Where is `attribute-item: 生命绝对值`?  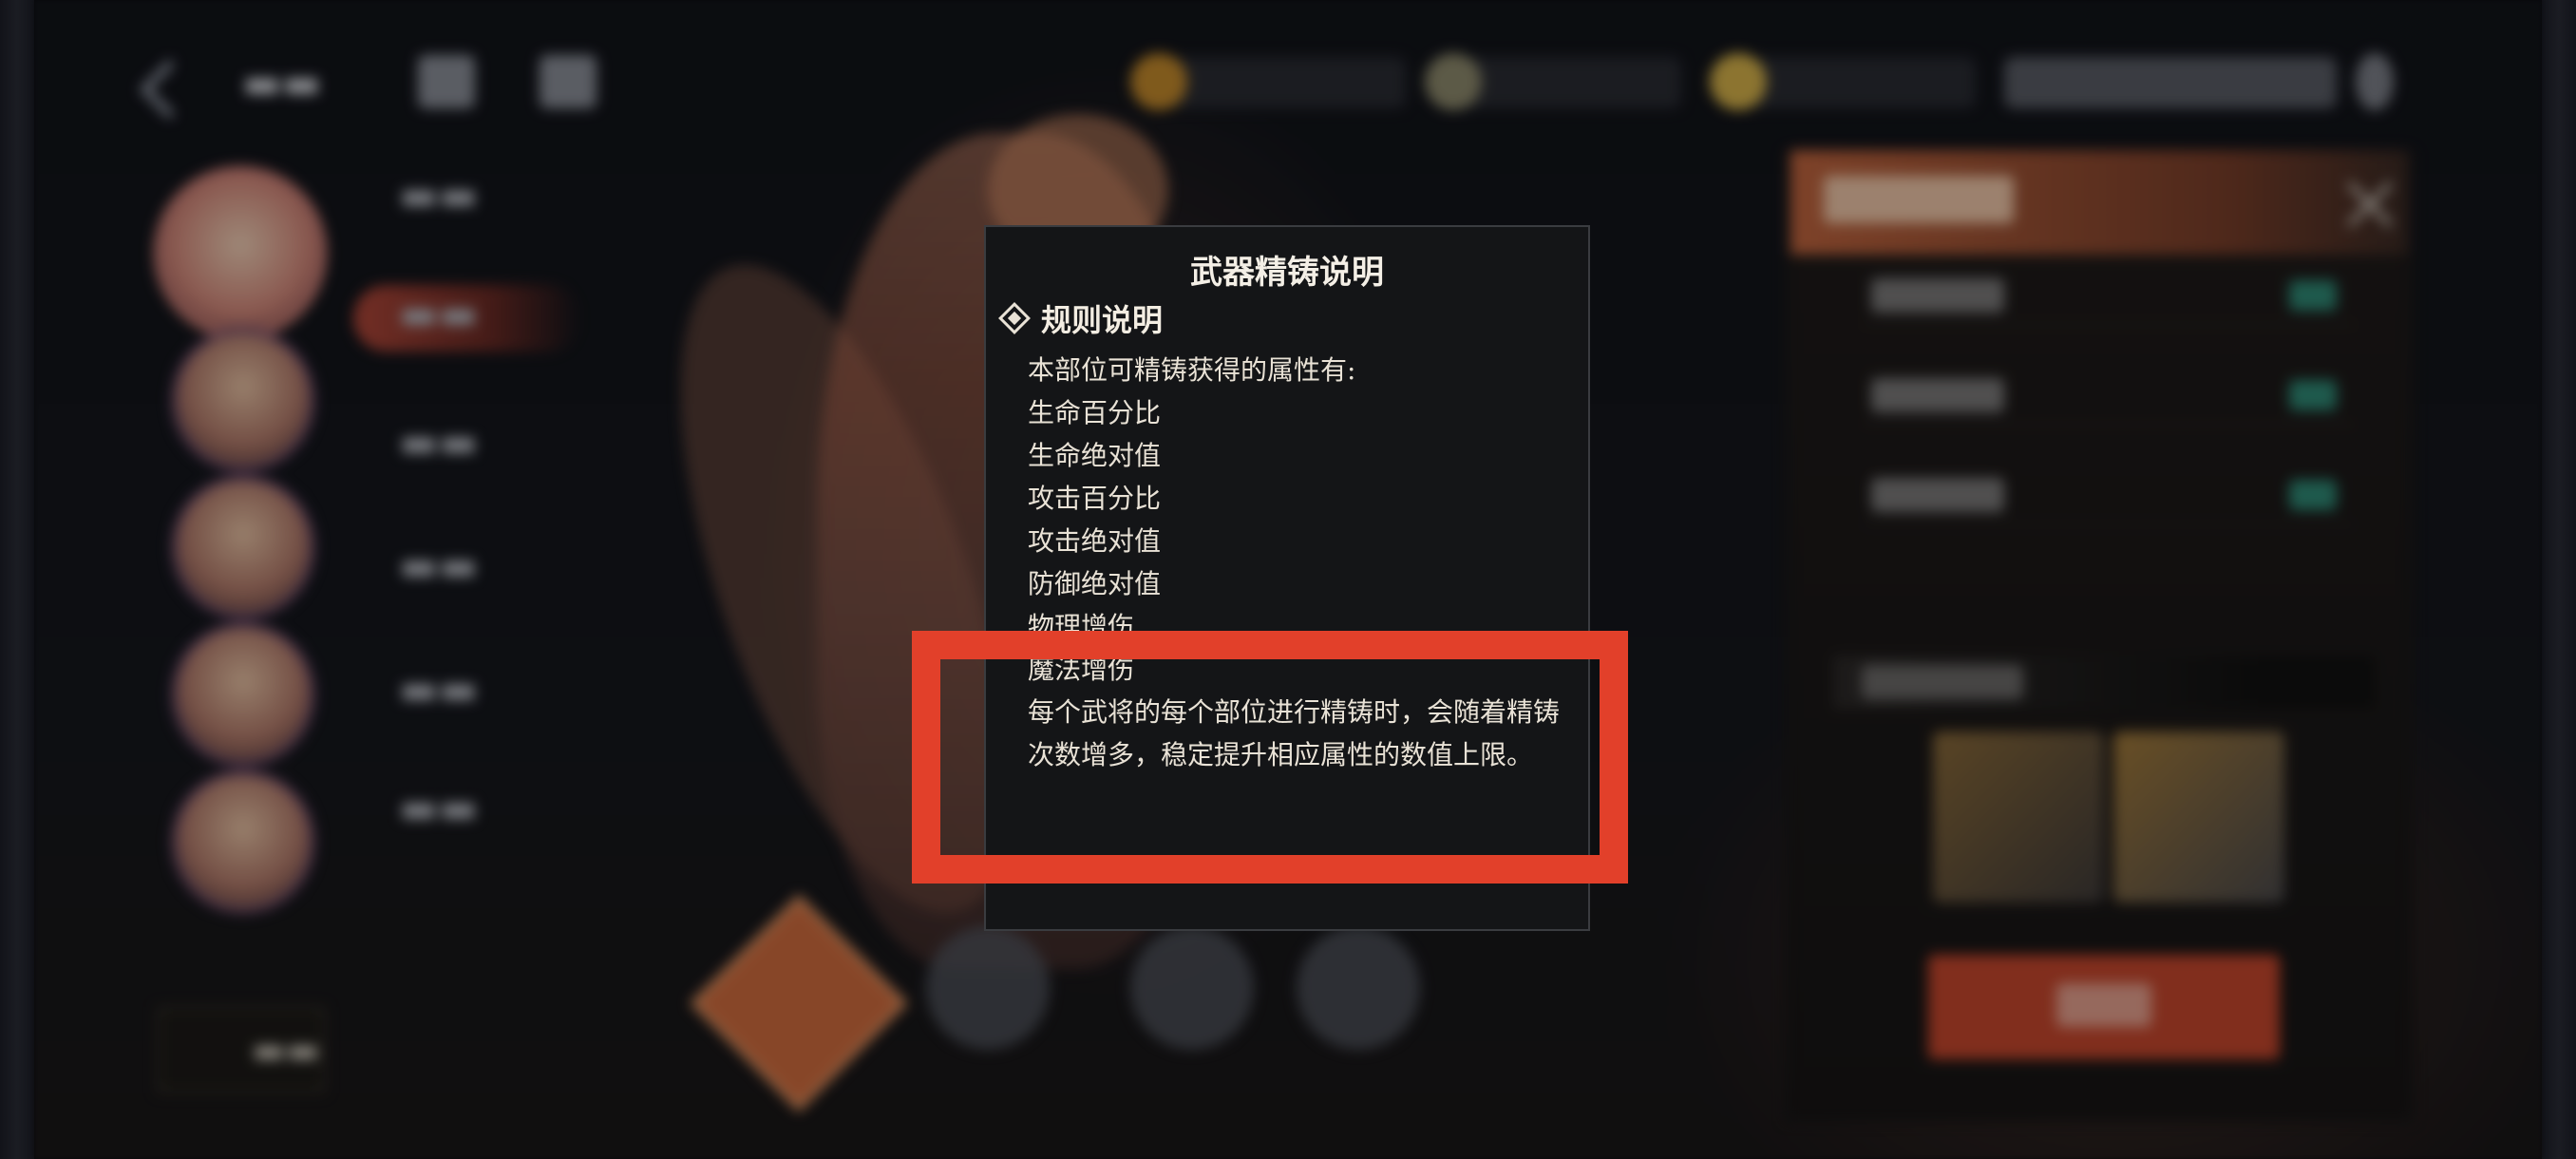
attribute-item: 生命绝对值 is located at coordinates (1095, 455).